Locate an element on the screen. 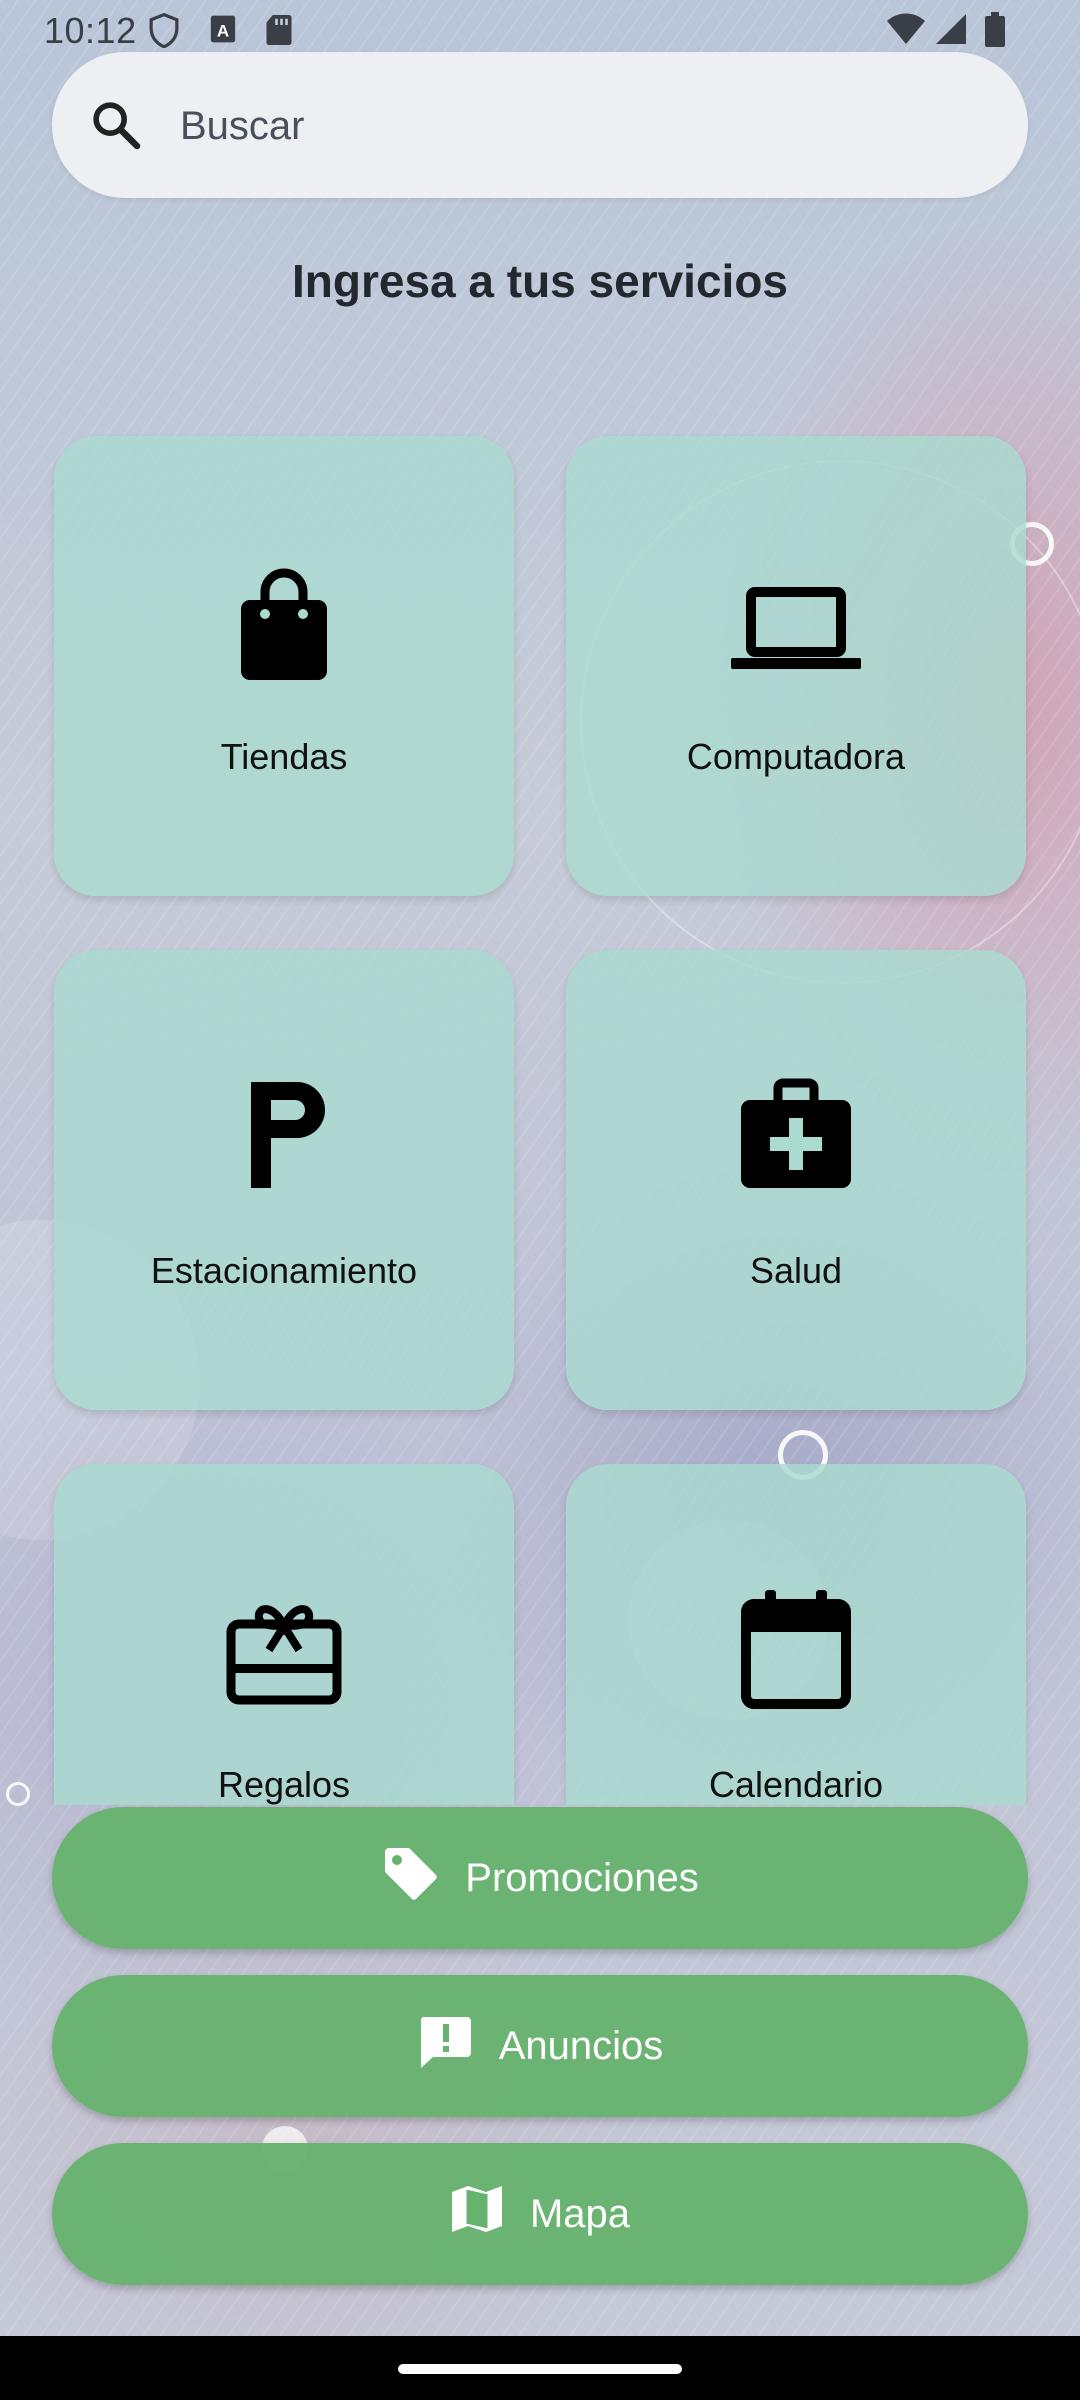  home-gesture-handle is located at coordinates (540, 2369).